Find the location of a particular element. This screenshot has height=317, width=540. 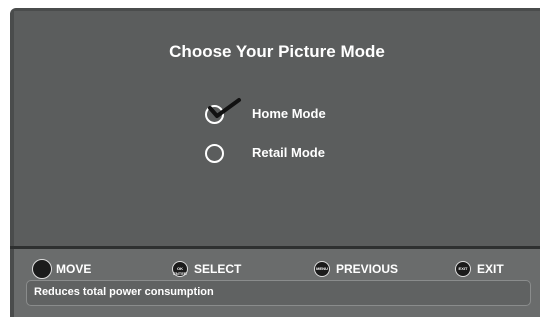

ok-enter-icon-text: OK ENTER is located at coordinates (180, 271).